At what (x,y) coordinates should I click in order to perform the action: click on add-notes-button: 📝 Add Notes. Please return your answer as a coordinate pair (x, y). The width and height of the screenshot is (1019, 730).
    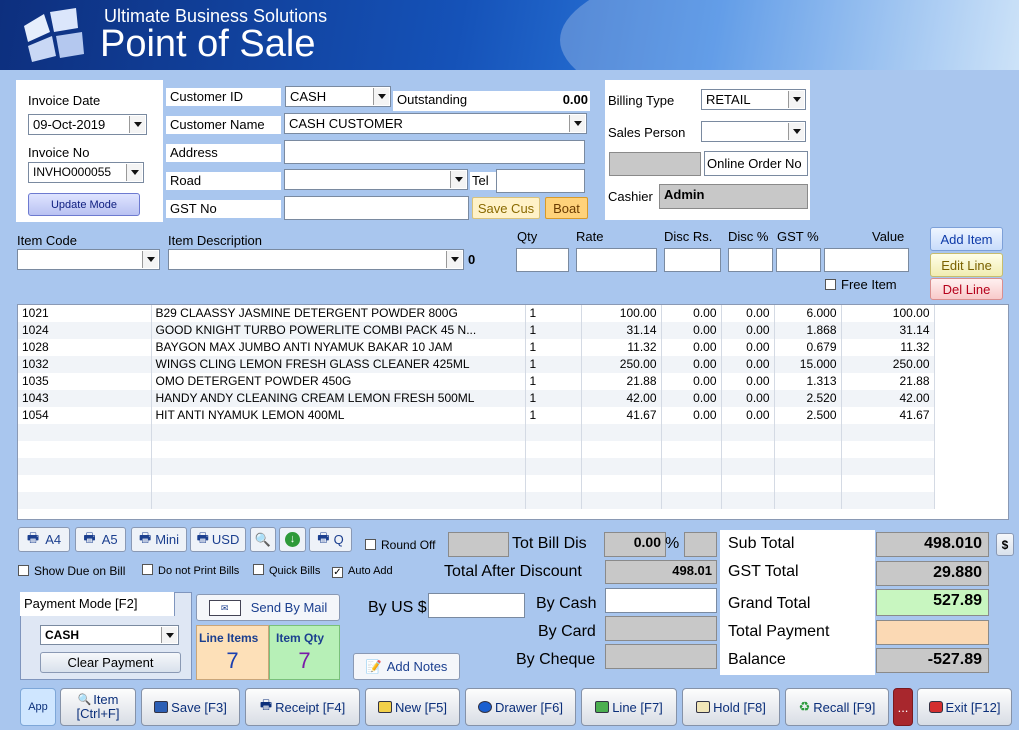
    Looking at the image, I should click on (406, 666).